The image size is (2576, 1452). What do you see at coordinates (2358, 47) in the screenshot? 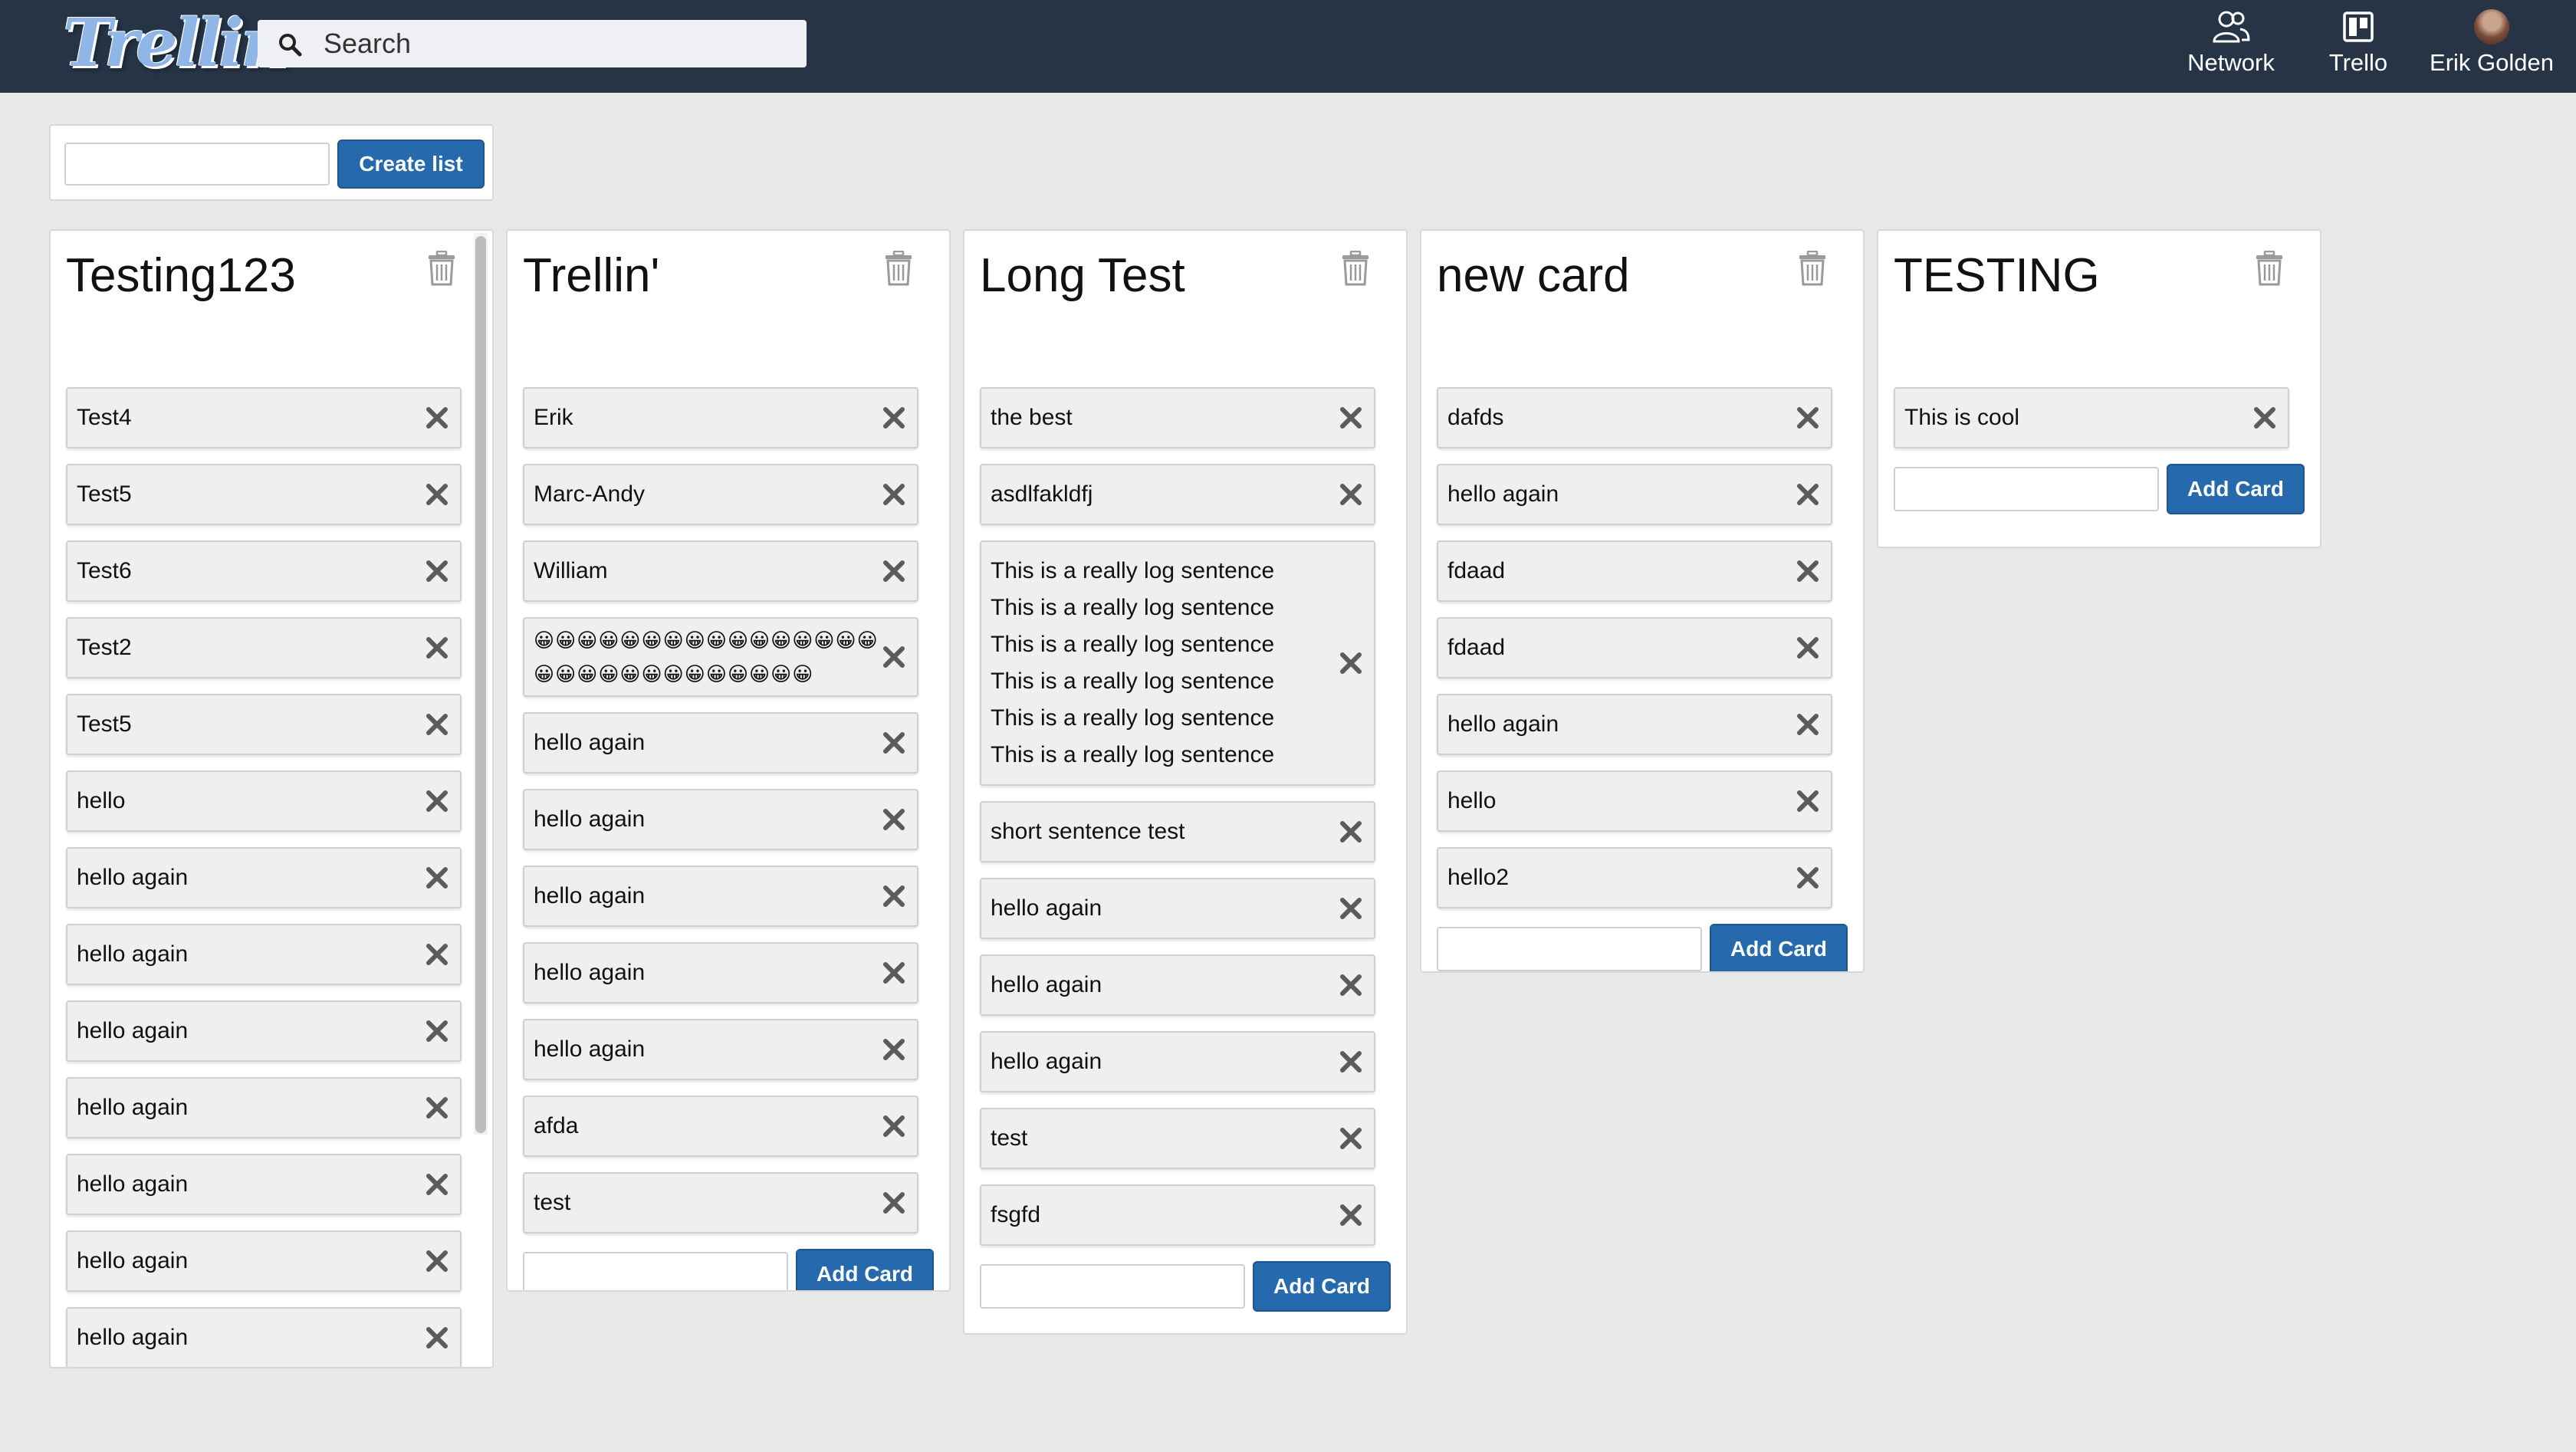
I see `nav-trello: Trello` at bounding box center [2358, 47].